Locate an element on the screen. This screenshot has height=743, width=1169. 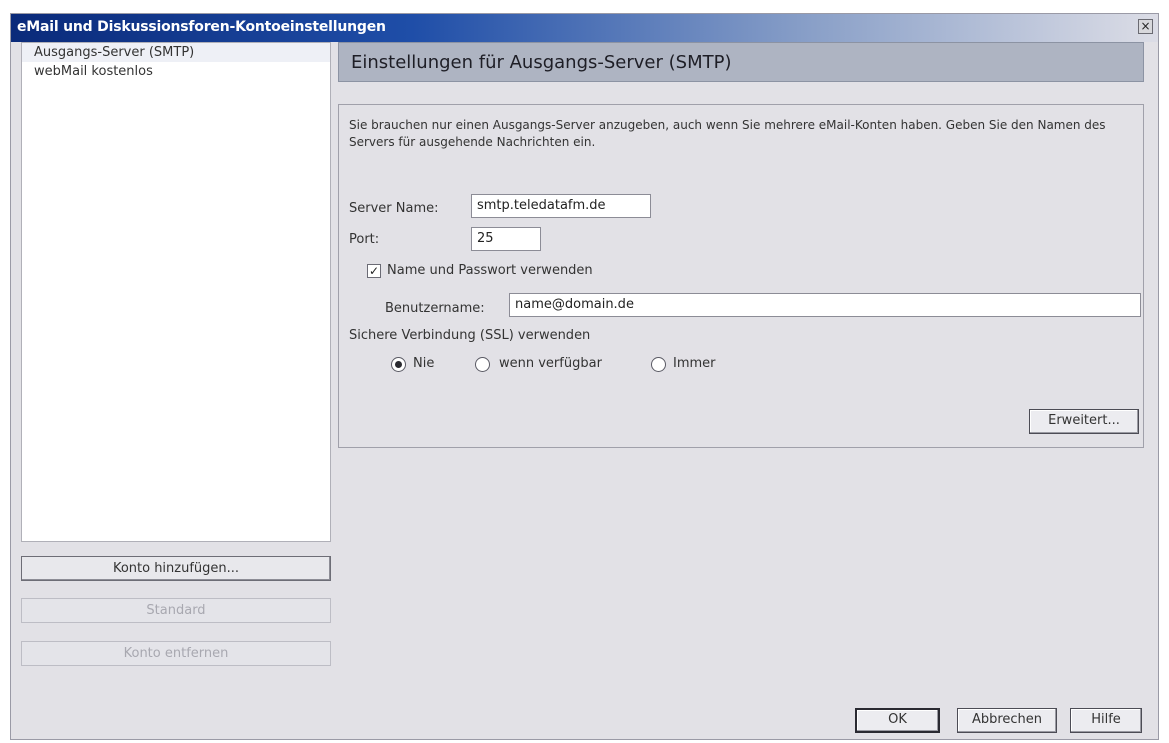
set-default-button: Standard is located at coordinates (176, 610).